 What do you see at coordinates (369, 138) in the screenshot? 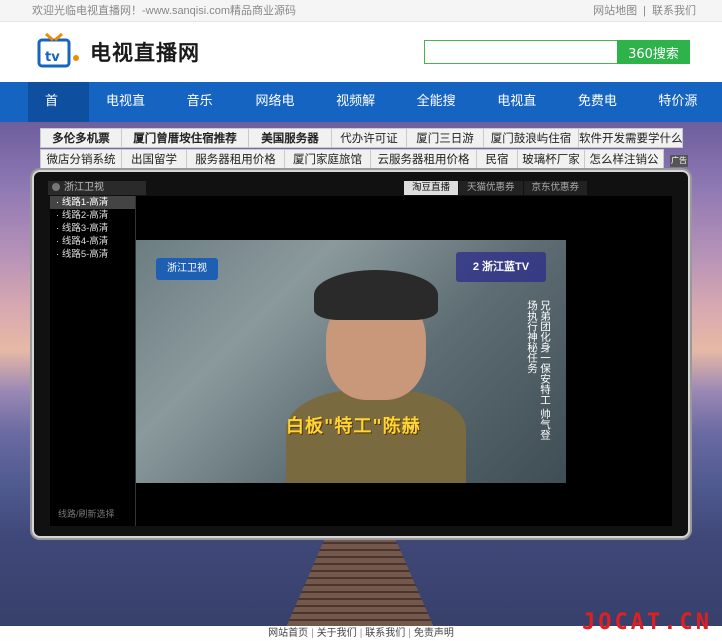
I see `ad-link: 代办许可证` at bounding box center [369, 138].